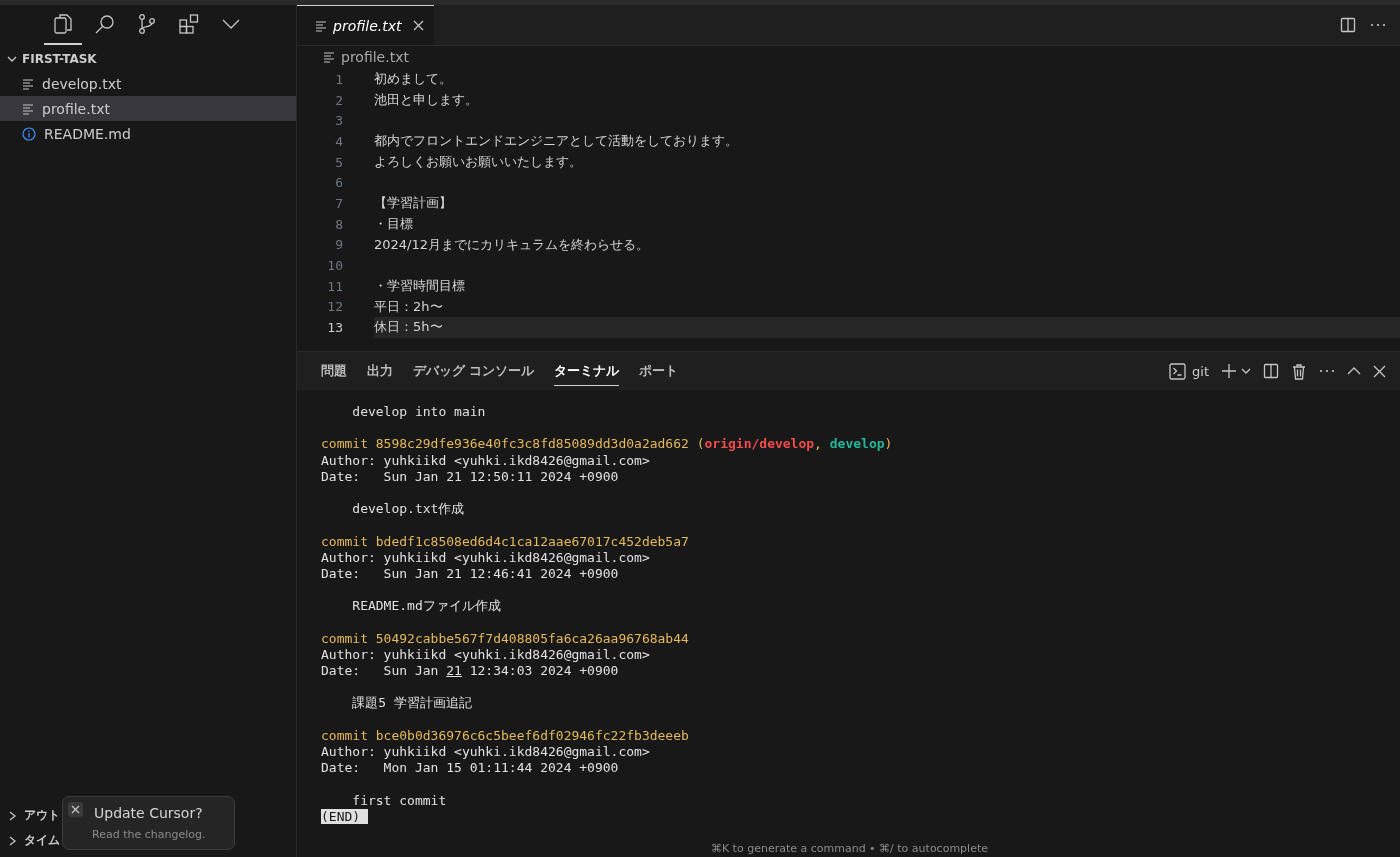  I want to click on notification-message: Read the changelog., so click(149, 834).